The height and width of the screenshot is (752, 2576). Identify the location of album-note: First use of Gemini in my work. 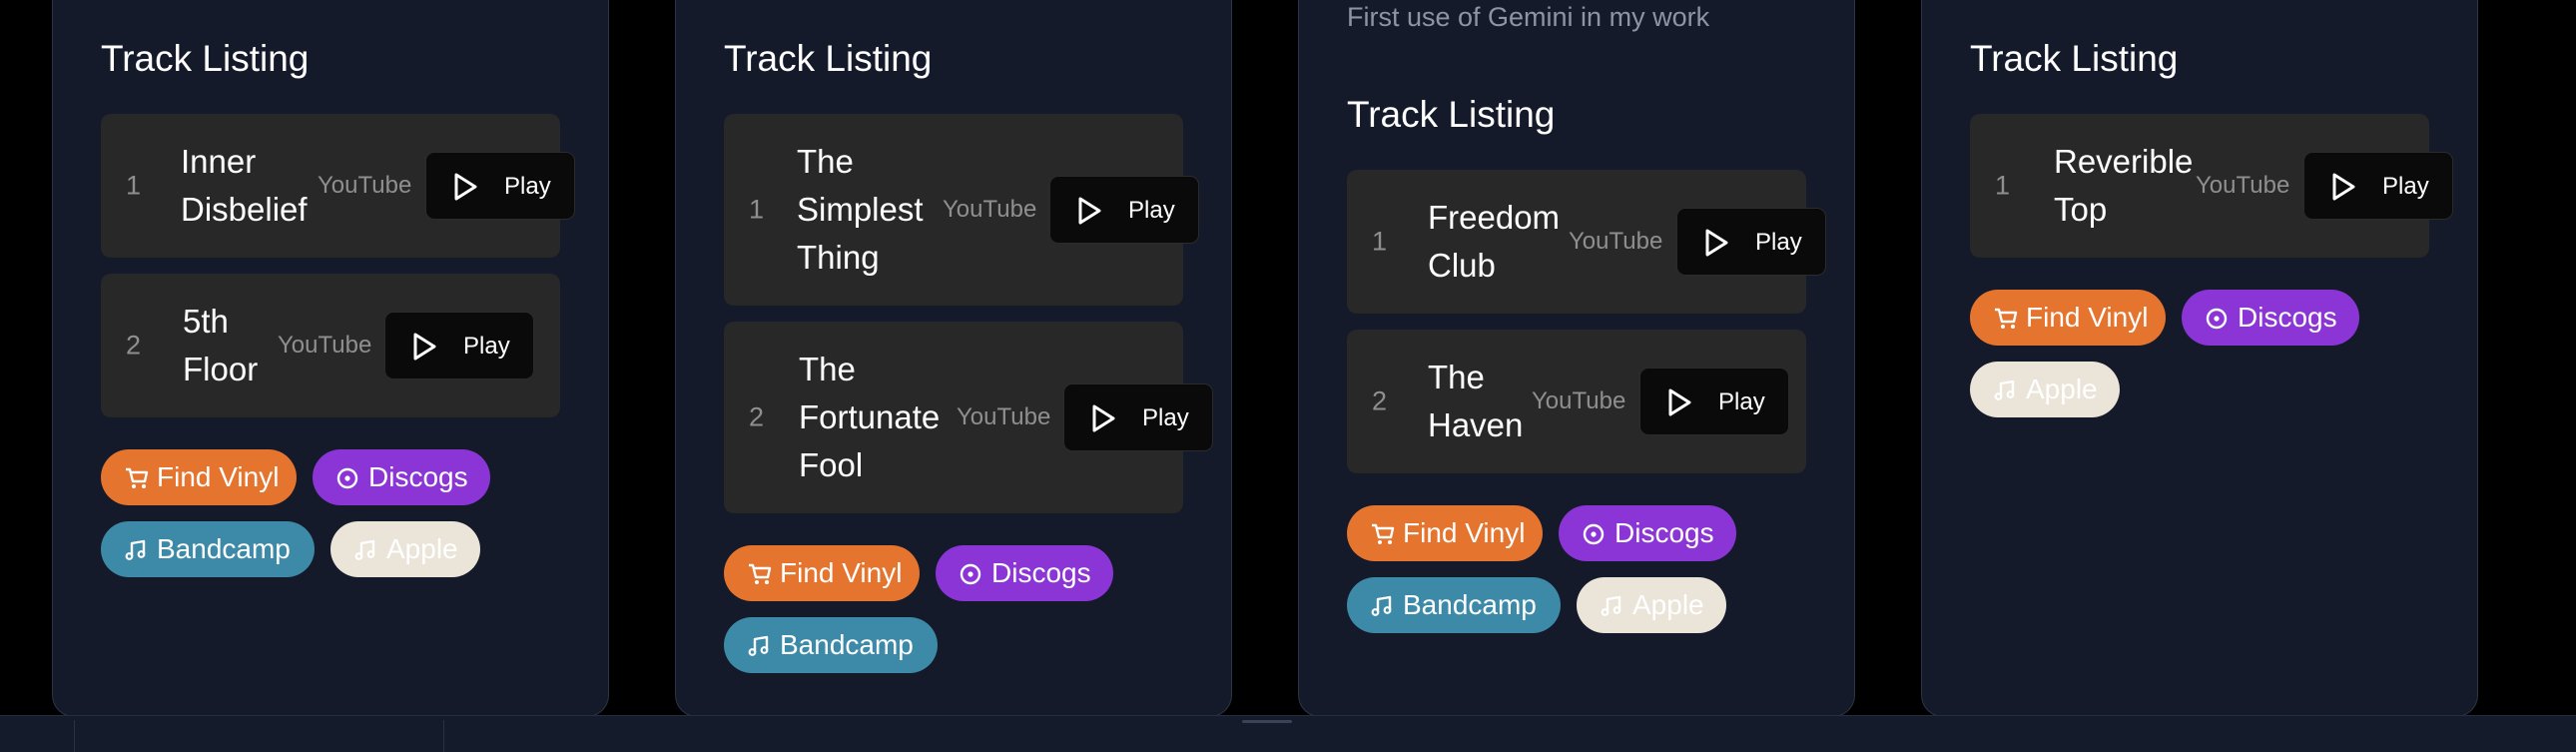
(1528, 17).